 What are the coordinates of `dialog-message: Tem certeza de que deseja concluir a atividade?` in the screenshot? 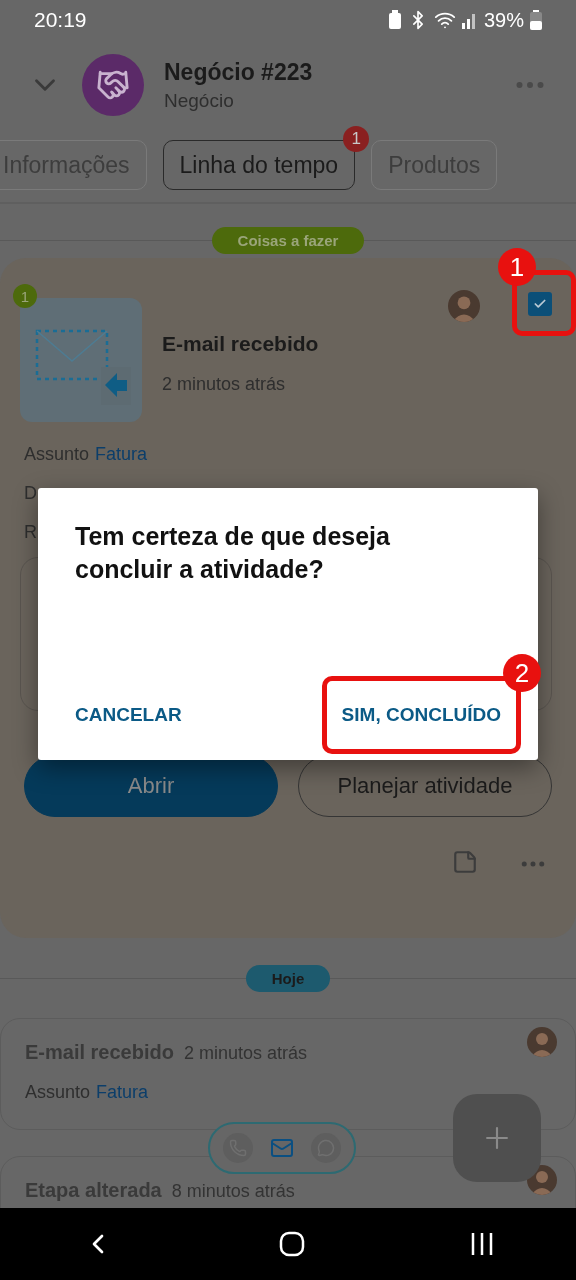 It's located at (233, 553).